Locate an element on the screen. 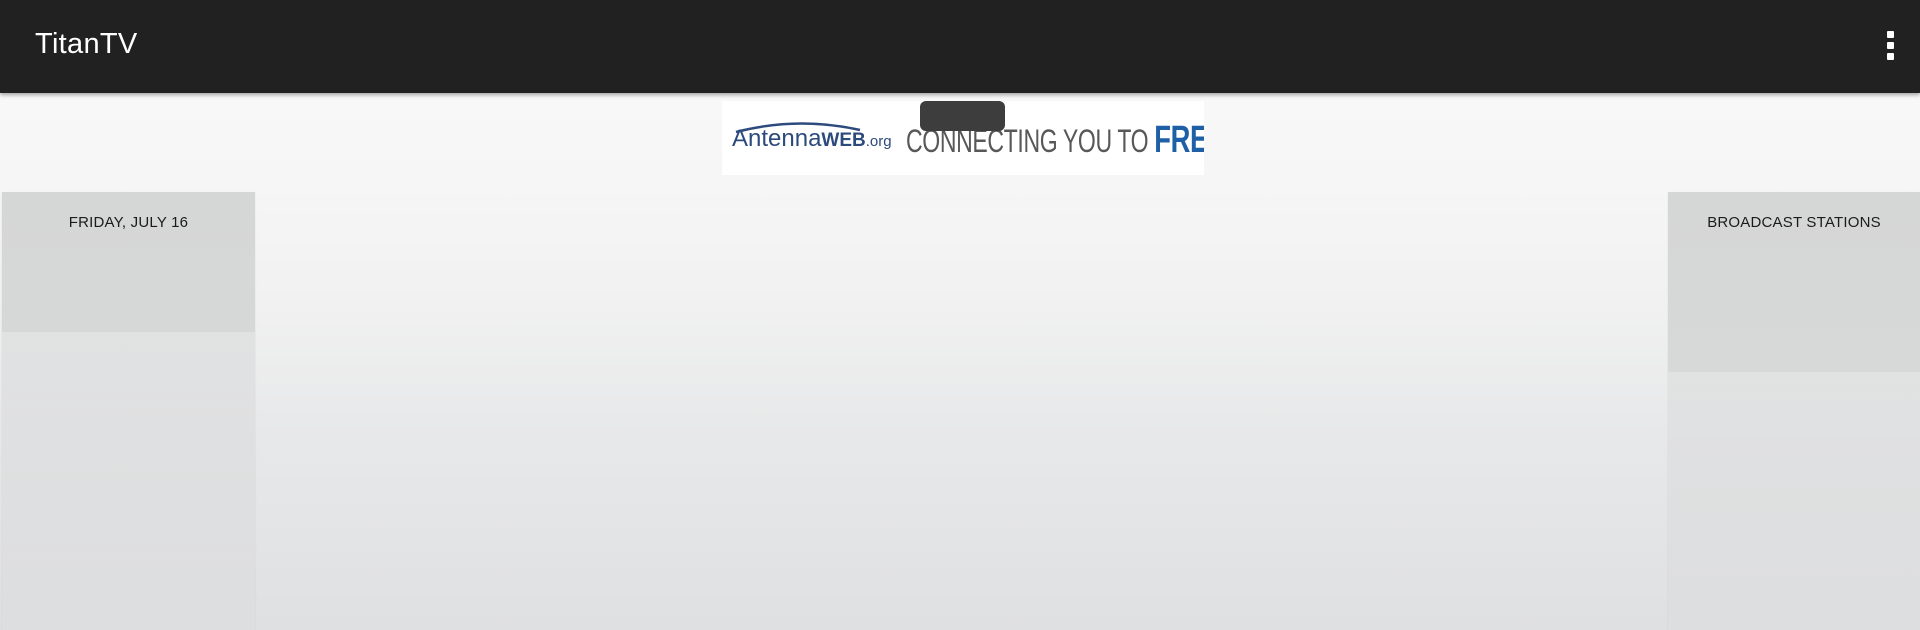 The height and width of the screenshot is (630, 1920). date-panel: FRIDAY, JULY 16 is located at coordinates (128, 411).